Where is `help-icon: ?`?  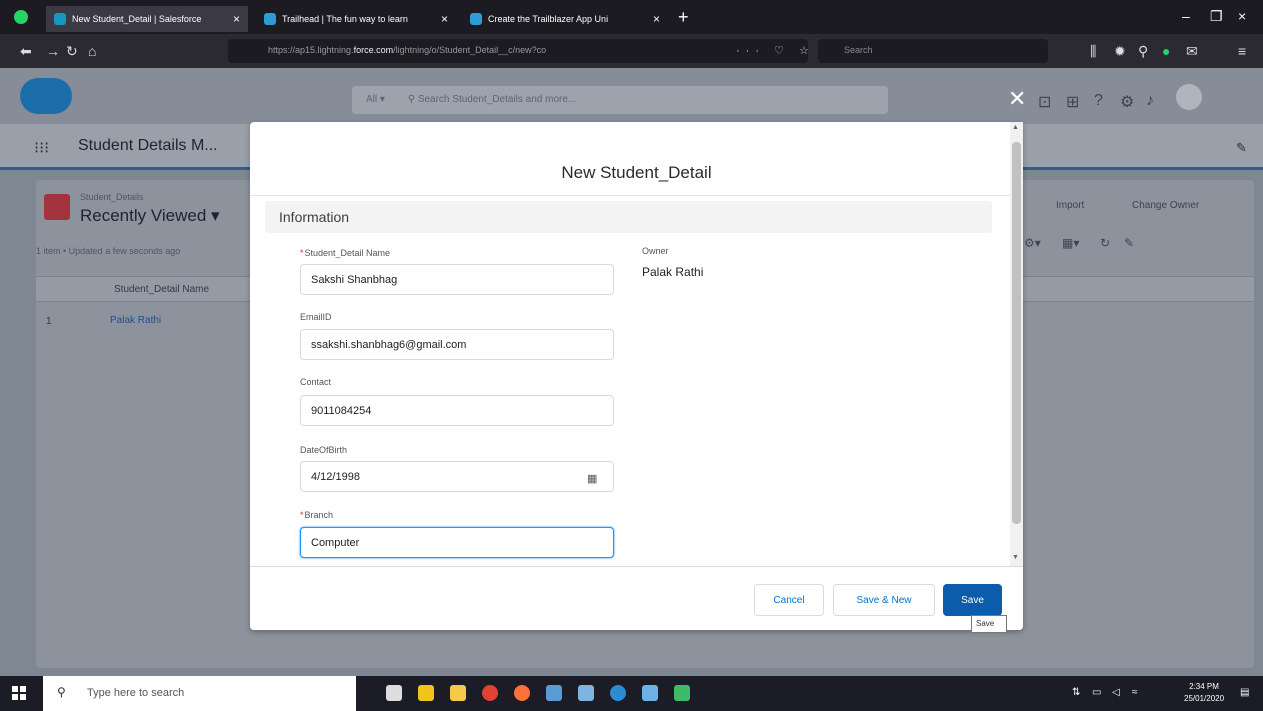 help-icon: ? is located at coordinates (1098, 101).